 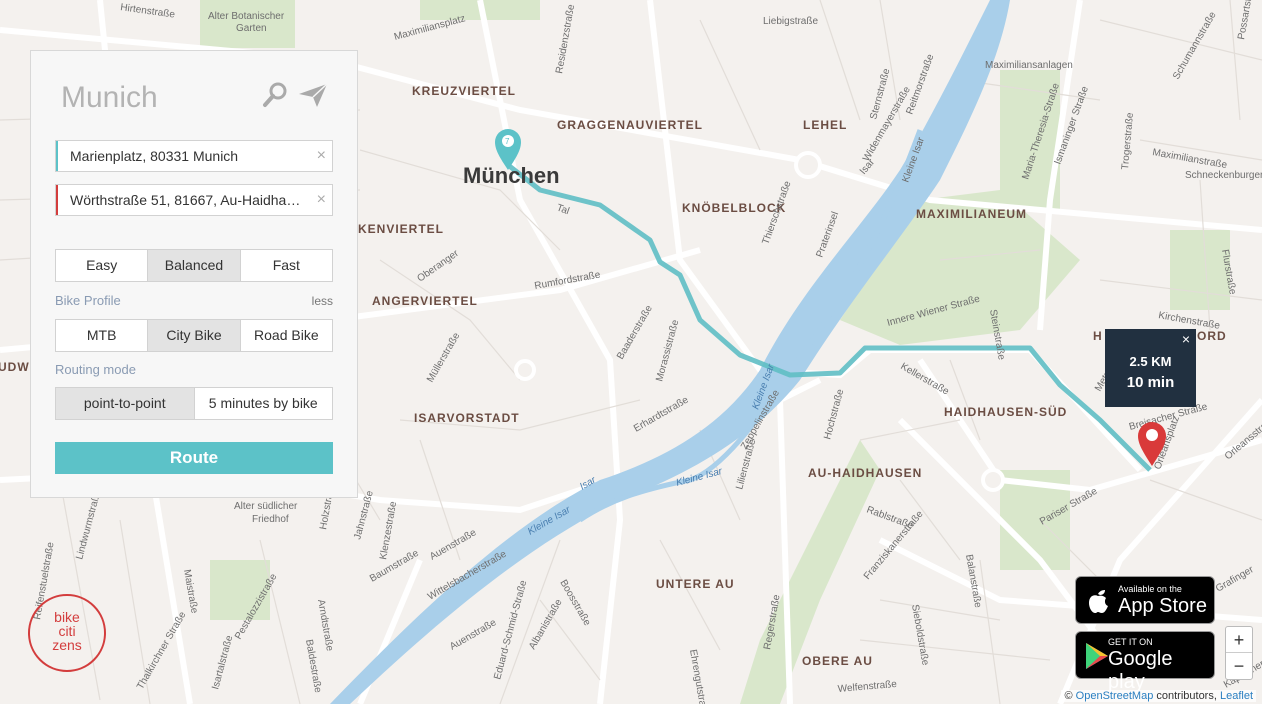 I want to click on district-label: HAIDHAUSEN-SÜD, so click(x=1005, y=411).